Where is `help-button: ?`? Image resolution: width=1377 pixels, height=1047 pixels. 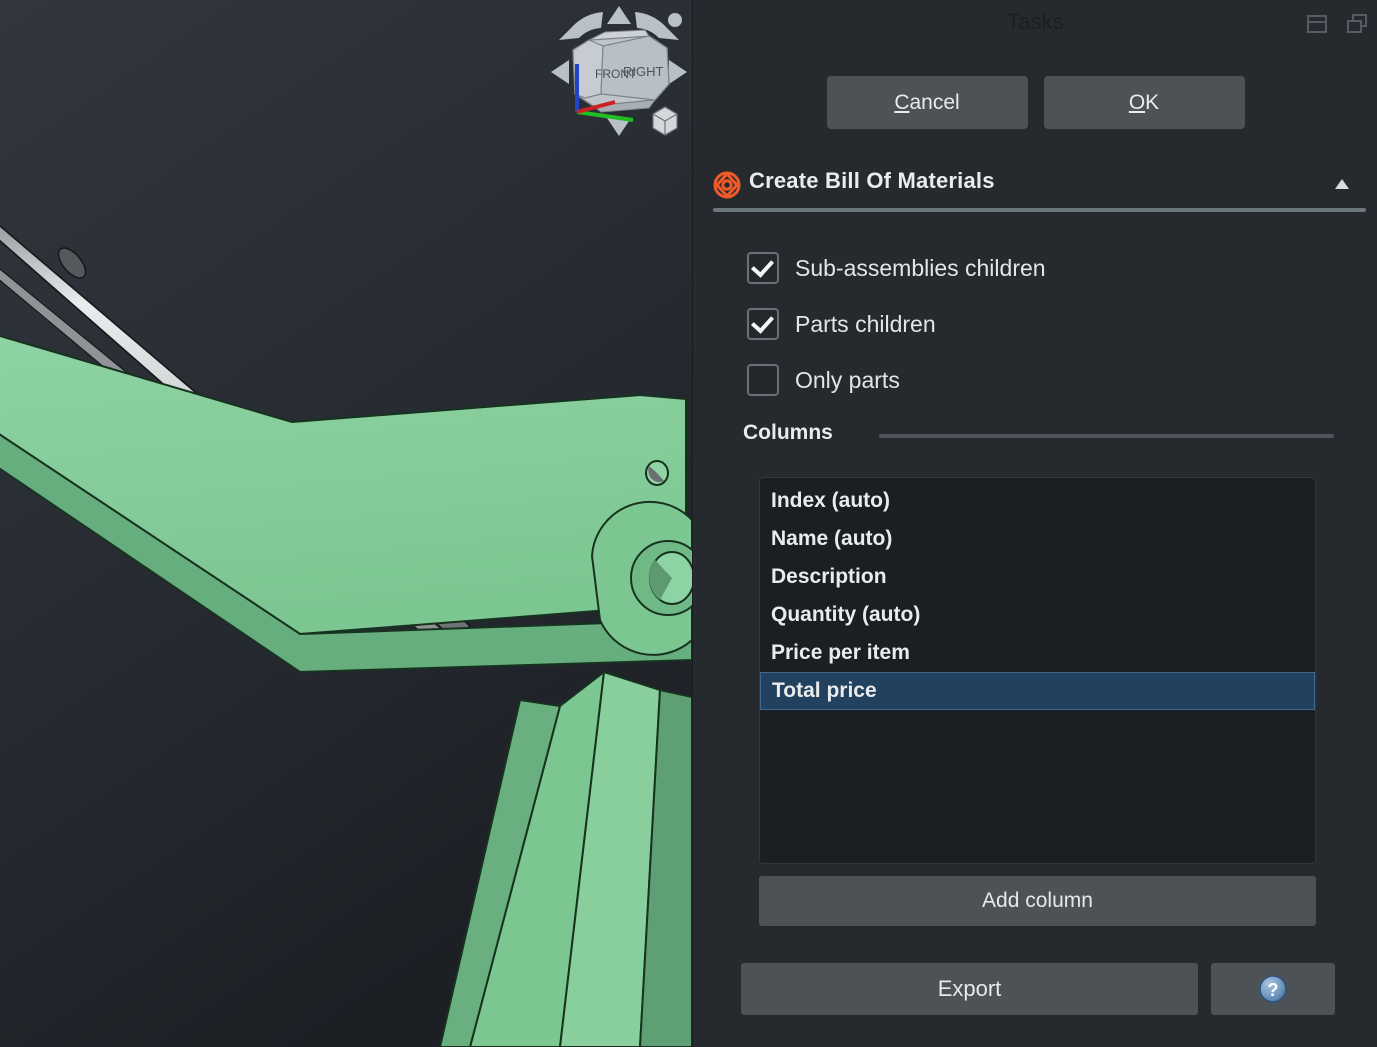
help-button: ? is located at coordinates (1273, 989).